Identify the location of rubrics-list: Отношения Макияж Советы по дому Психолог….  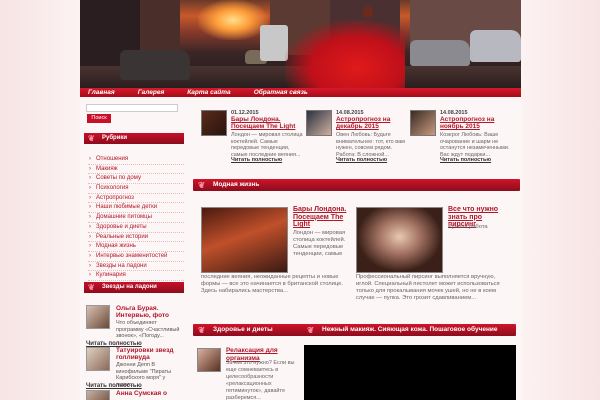
(136, 218).